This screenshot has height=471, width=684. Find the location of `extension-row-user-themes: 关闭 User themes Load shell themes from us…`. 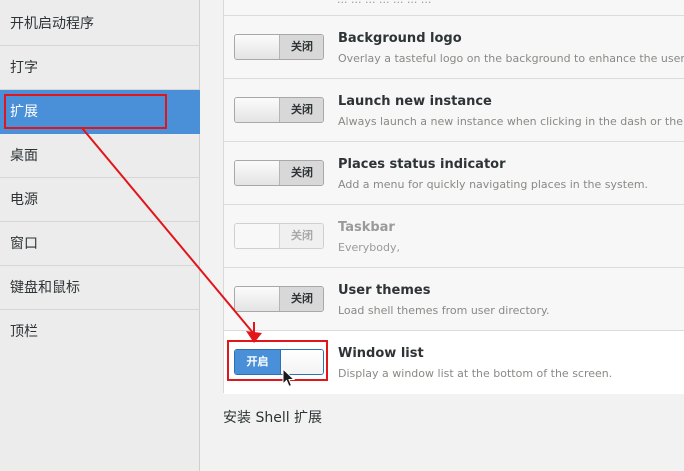

extension-row-user-themes: 关闭 User themes Load shell themes from us… is located at coordinates (454, 299).